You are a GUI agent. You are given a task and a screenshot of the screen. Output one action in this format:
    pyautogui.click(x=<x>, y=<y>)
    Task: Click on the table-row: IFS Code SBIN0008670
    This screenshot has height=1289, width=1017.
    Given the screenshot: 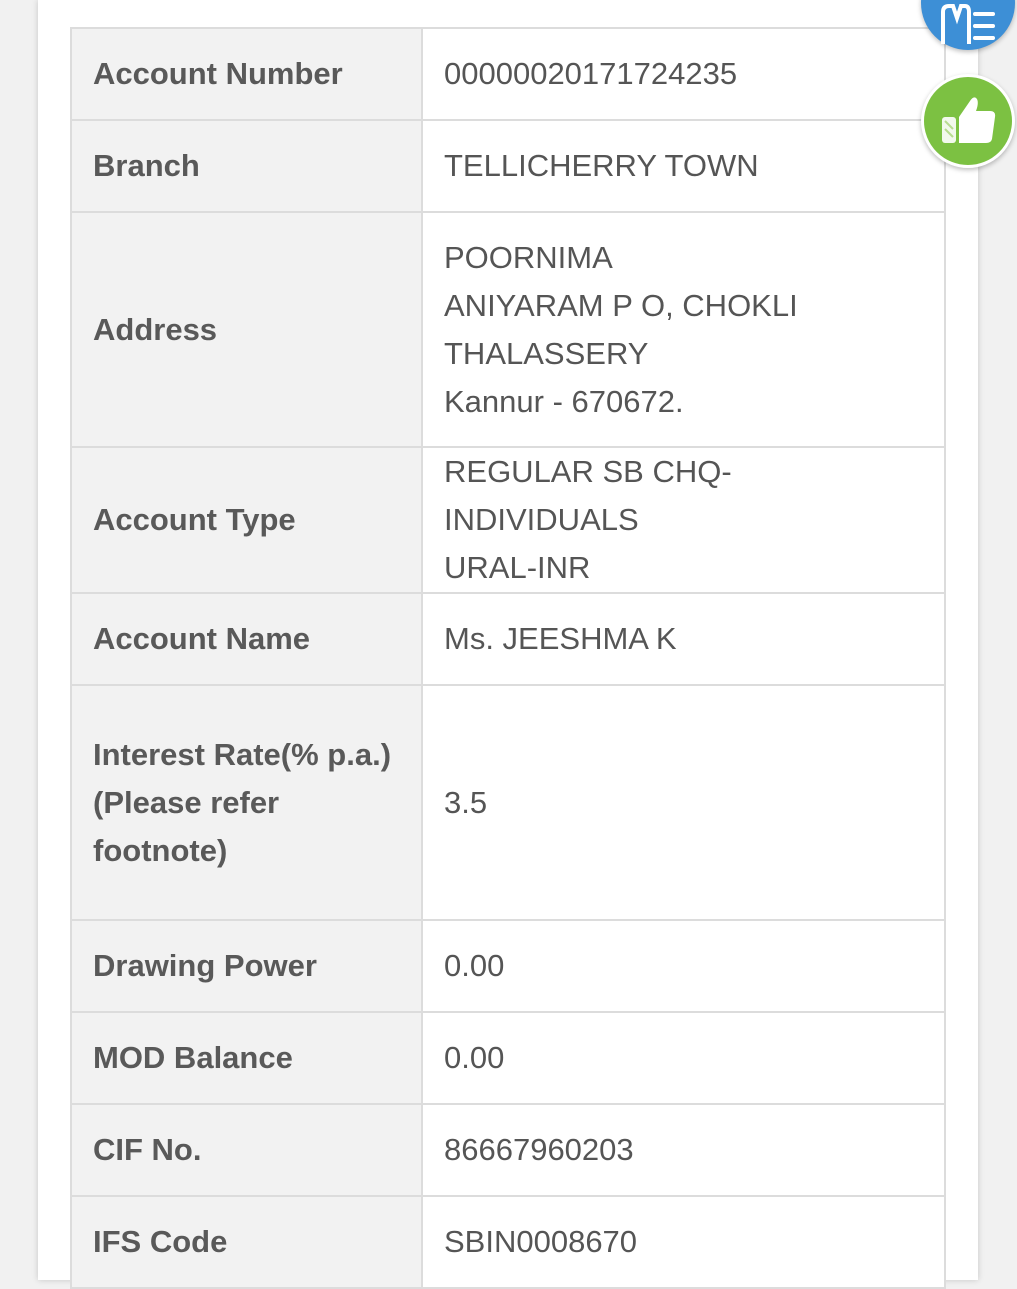 What is the action you would take?
    pyautogui.click(x=508, y=1242)
    